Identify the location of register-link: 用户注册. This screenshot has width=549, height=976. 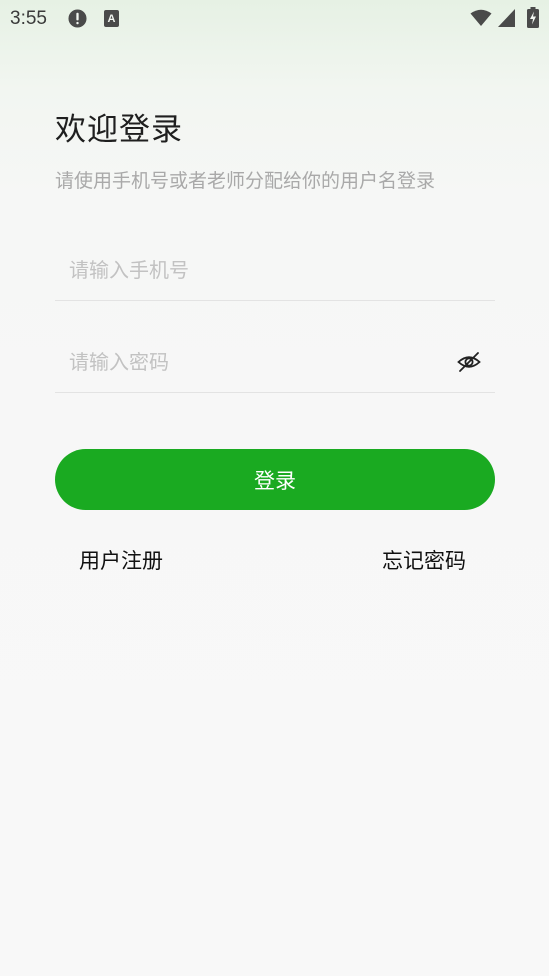
(121, 560).